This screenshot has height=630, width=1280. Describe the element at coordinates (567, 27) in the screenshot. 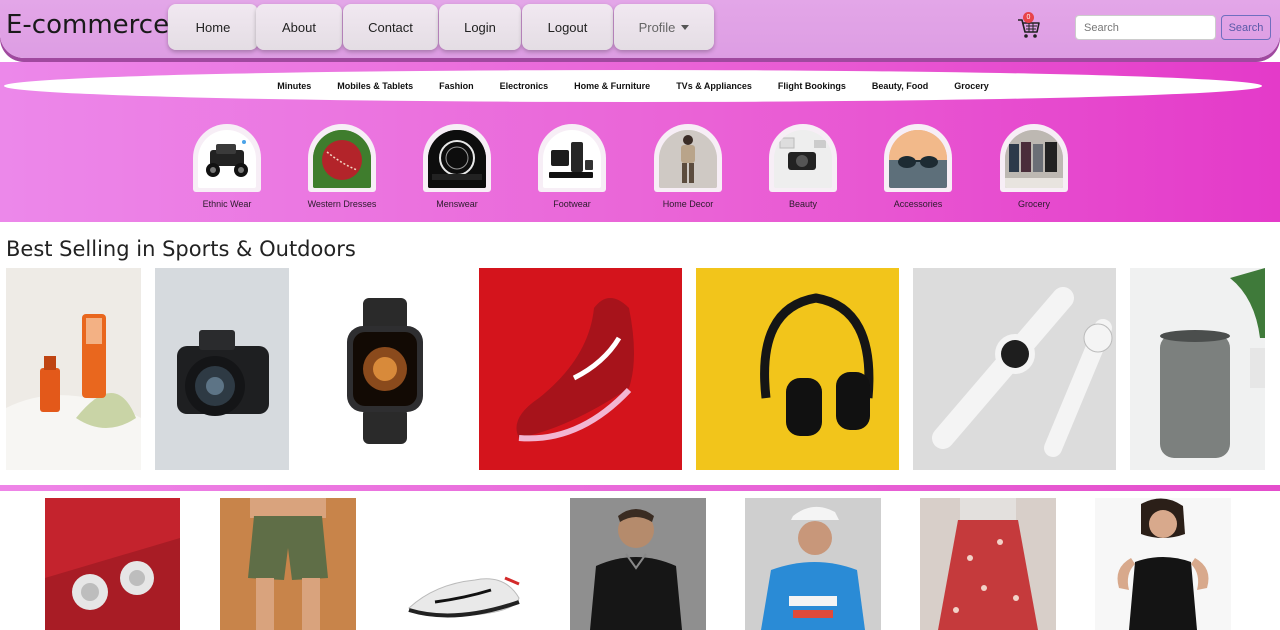

I see `nav-logout: Logout` at that location.